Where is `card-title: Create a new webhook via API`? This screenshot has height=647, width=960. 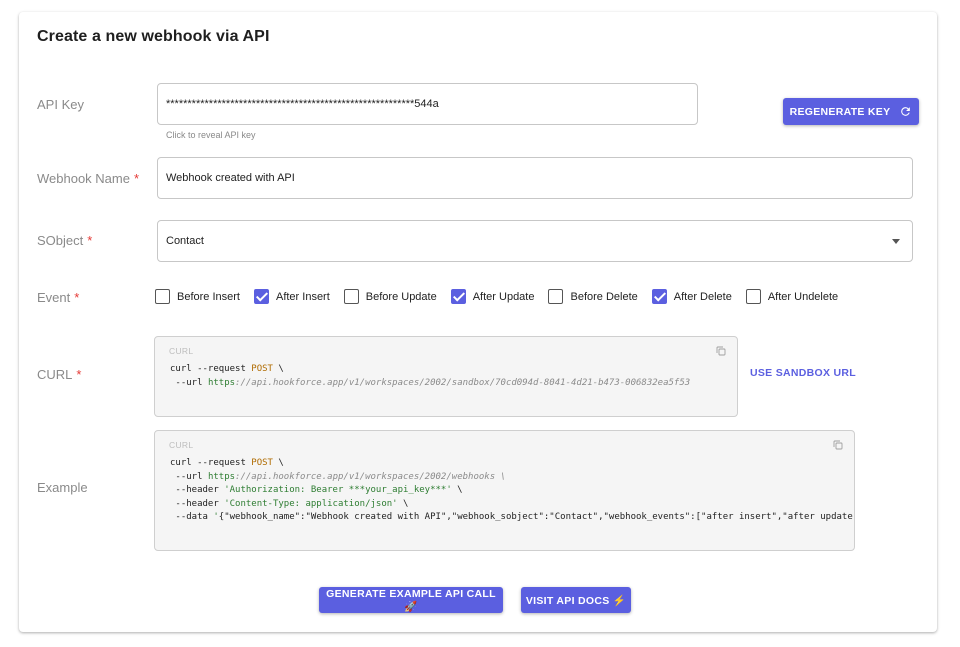
card-title: Create a new webhook via API is located at coordinates (153, 36).